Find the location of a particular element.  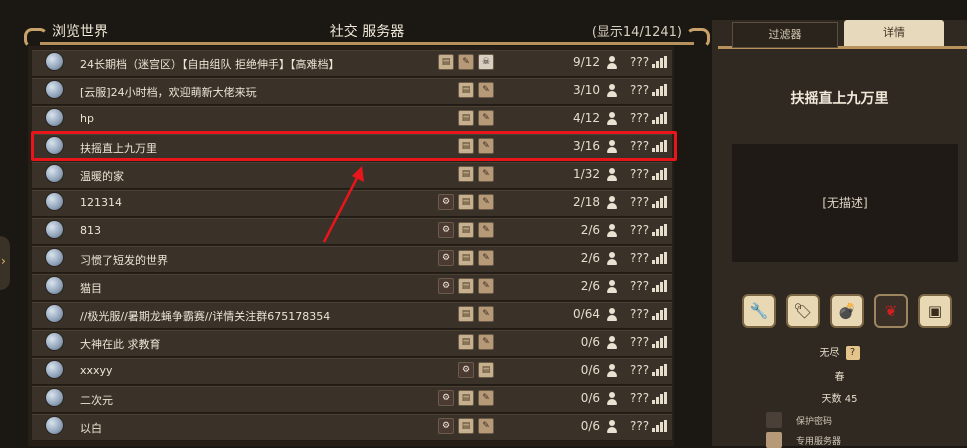

player-count: 3/16 is located at coordinates (586, 146).